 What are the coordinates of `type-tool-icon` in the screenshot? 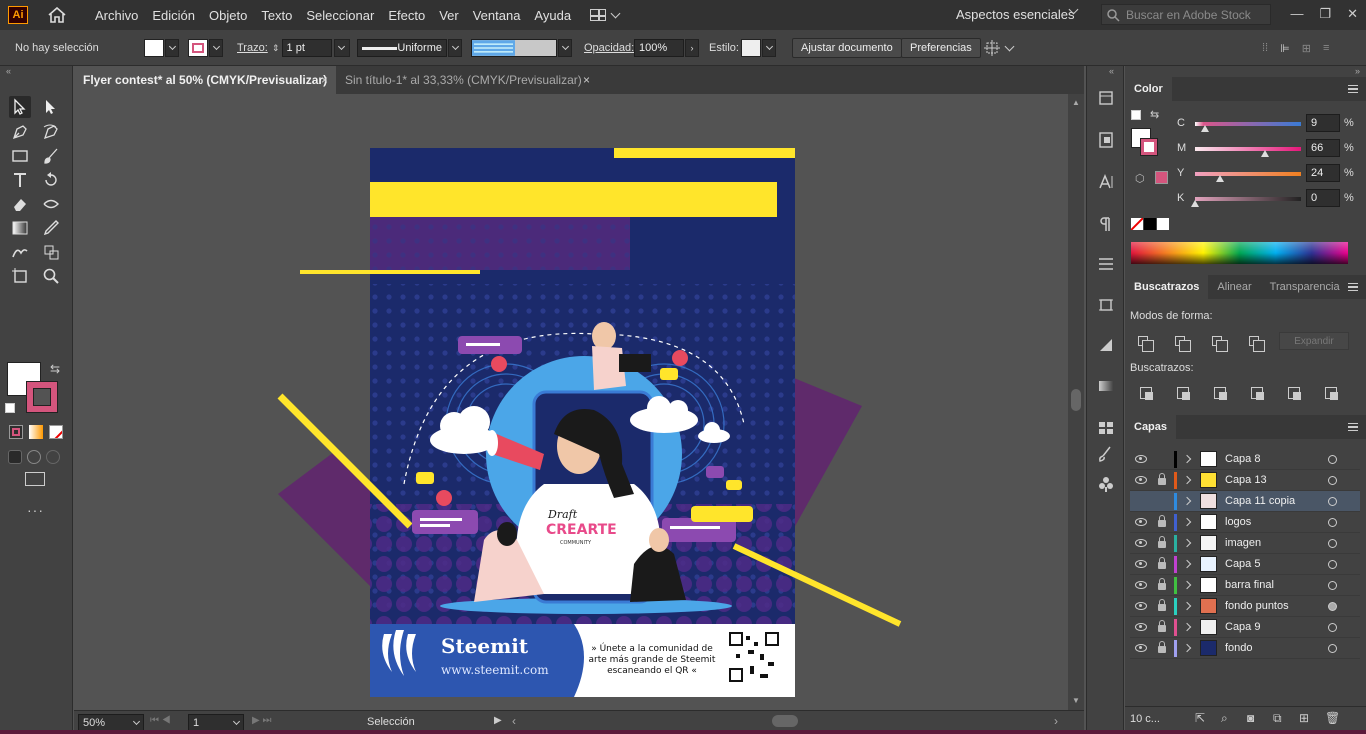 It's located at (20, 180).